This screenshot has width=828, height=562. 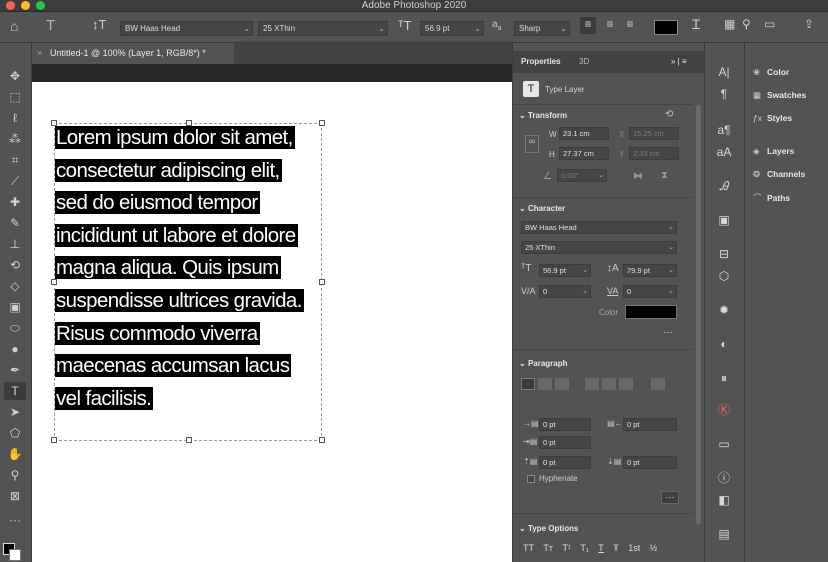 What do you see at coordinates (650, 462) in the screenshot?
I see `space-after-field: 0 pt` at bounding box center [650, 462].